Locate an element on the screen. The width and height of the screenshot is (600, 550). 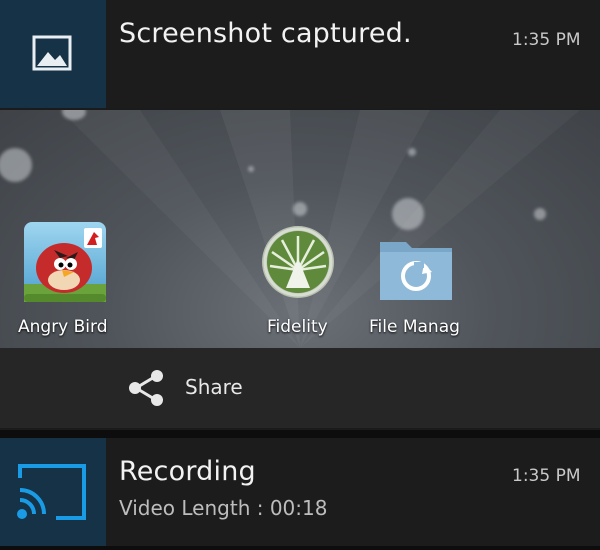
app-label: Fidelity is located at coordinates (297, 327).